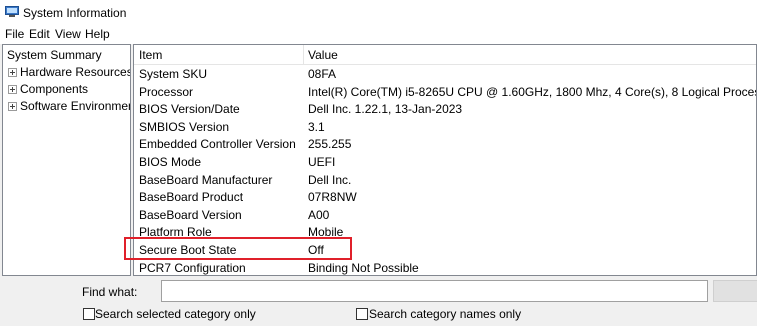 The height and width of the screenshot is (326, 757). Describe the element at coordinates (319, 214) in the screenshot. I see `value-cell: A00` at that location.